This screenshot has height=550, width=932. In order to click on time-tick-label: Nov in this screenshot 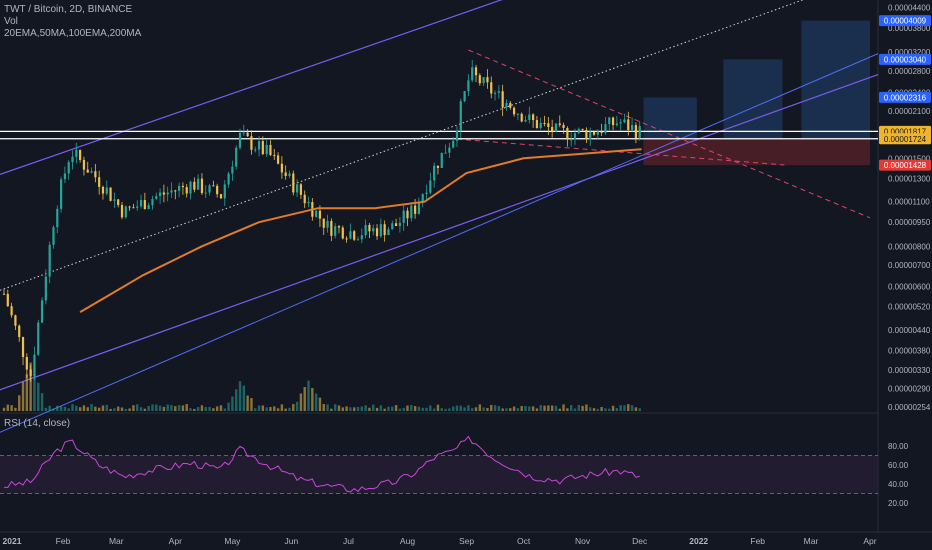, I will do `click(583, 541)`.